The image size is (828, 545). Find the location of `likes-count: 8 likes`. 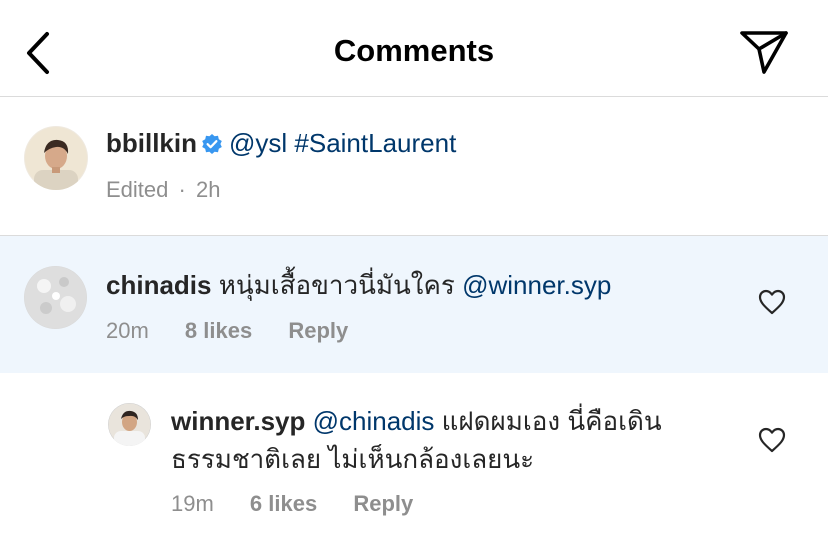

likes-count: 8 likes is located at coordinates (218, 330).